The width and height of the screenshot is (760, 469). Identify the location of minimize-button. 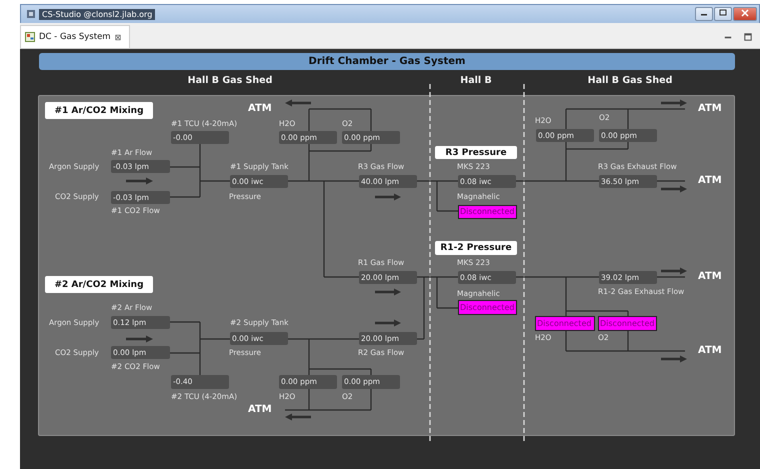
(704, 14).